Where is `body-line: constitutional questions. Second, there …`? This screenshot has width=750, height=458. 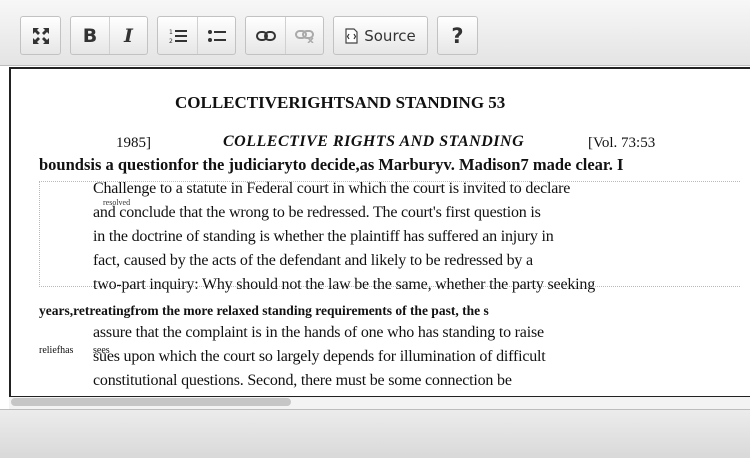
body-line: constitutional questions. Second, there … is located at coordinates (302, 380).